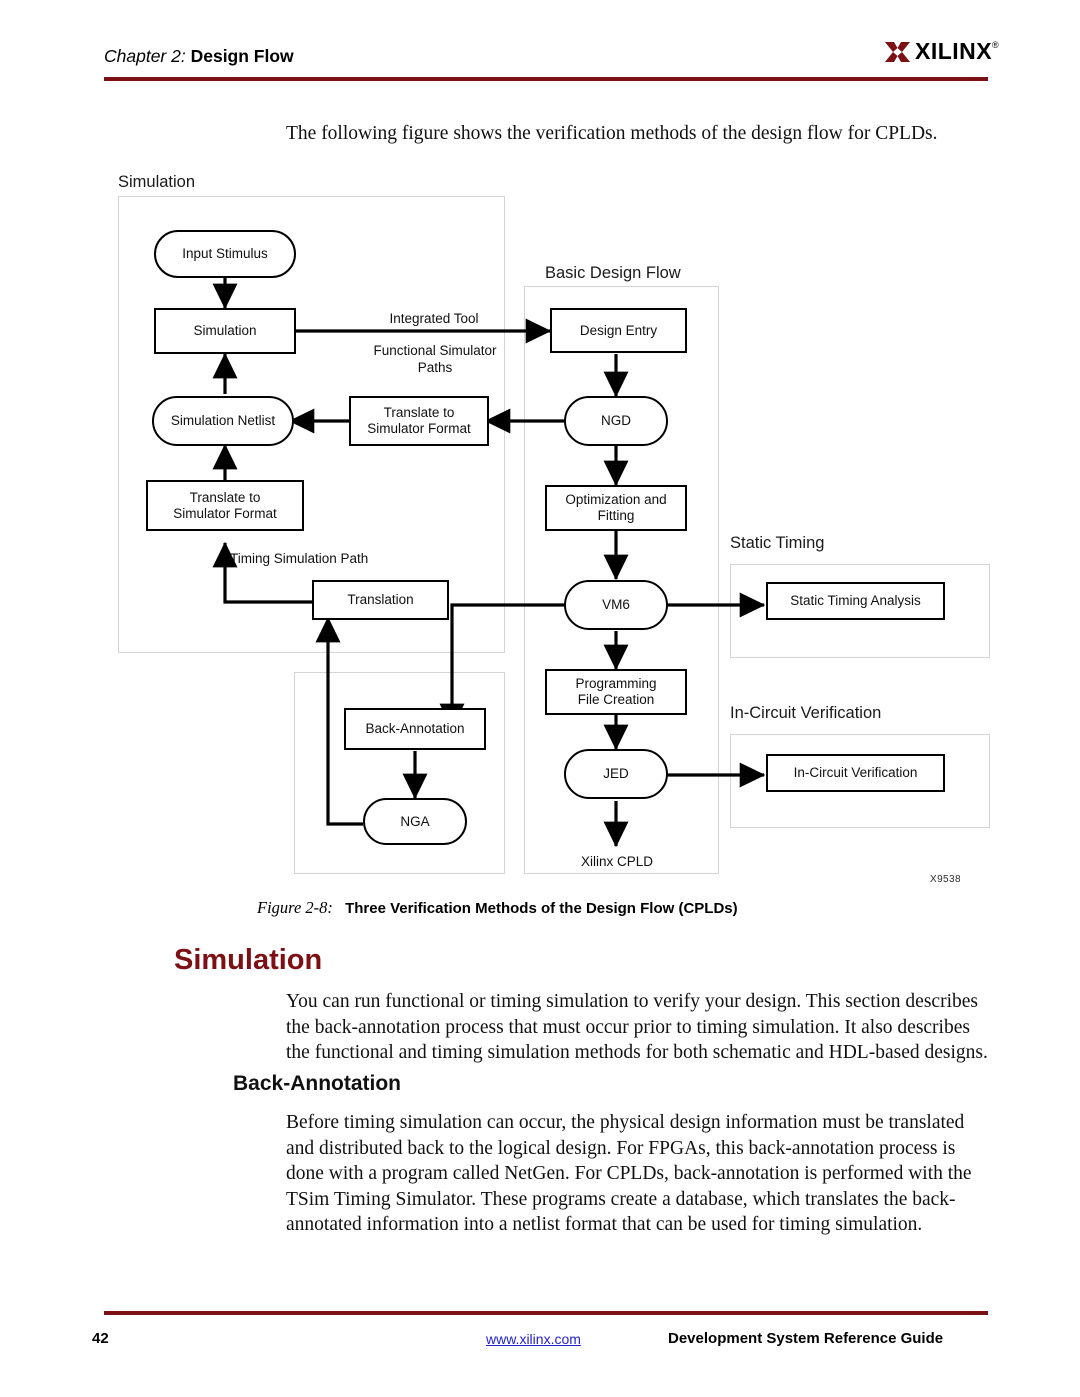  Describe the element at coordinates (855, 601) in the screenshot. I see `node-static-timing-analysis: Static Timing Analysis` at that location.